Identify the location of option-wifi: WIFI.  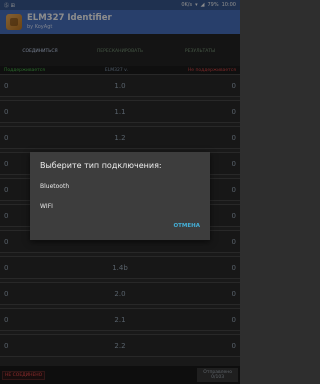
(46, 206).